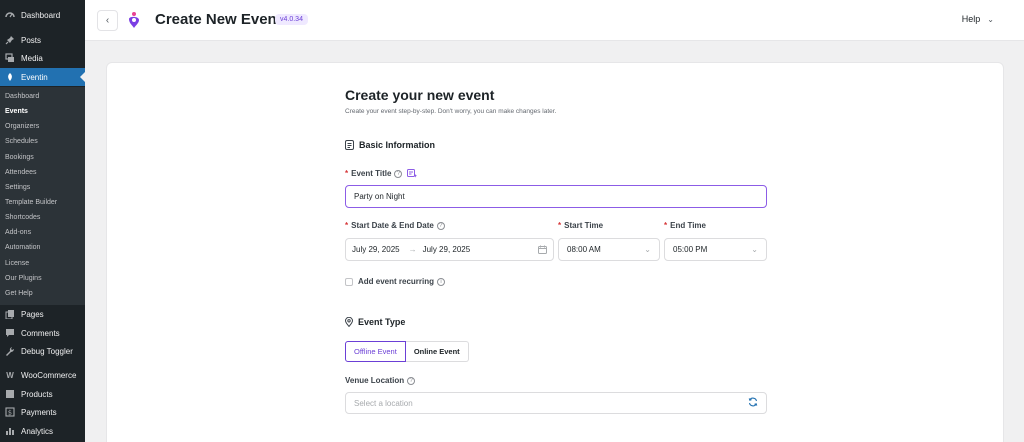 The height and width of the screenshot is (442, 1024). I want to click on info-circle-icon: i, so click(441, 281).